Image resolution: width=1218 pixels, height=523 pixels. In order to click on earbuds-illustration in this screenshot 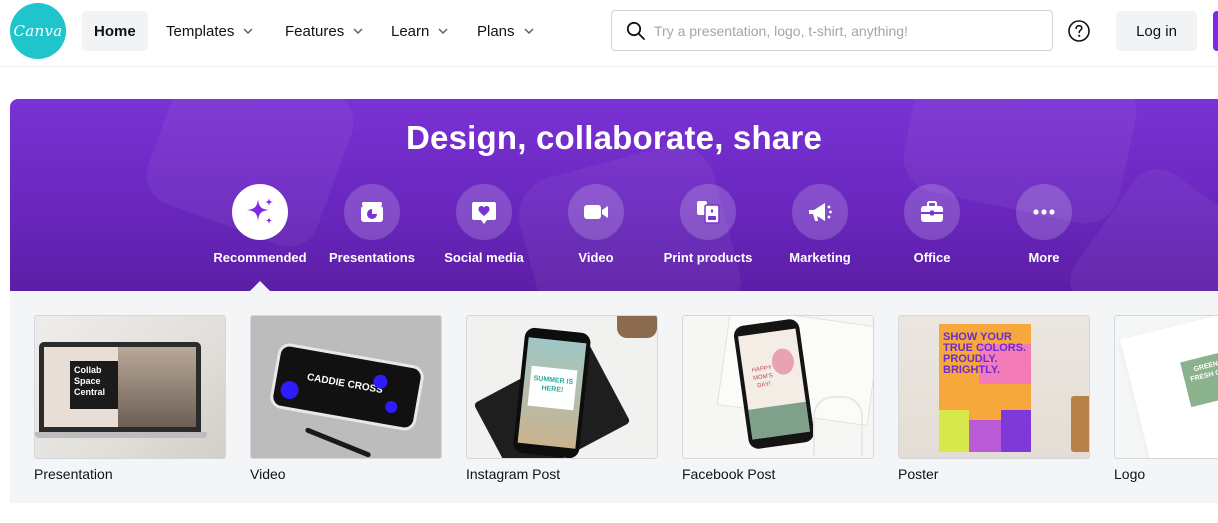, I will do `click(838, 426)`.